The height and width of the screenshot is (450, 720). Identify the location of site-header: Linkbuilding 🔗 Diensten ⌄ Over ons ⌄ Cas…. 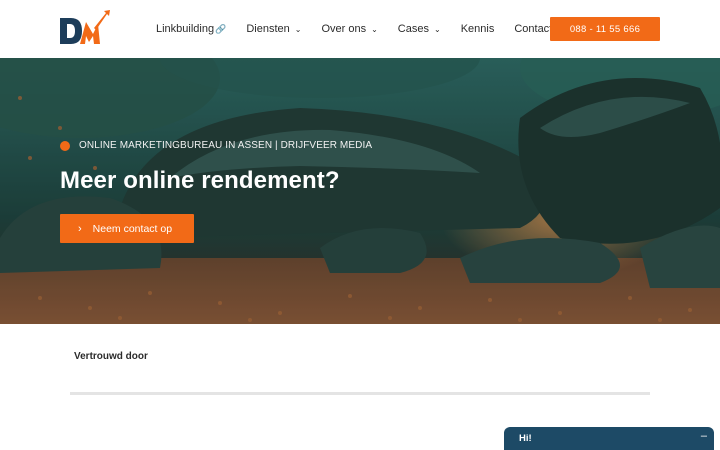
(360, 29).